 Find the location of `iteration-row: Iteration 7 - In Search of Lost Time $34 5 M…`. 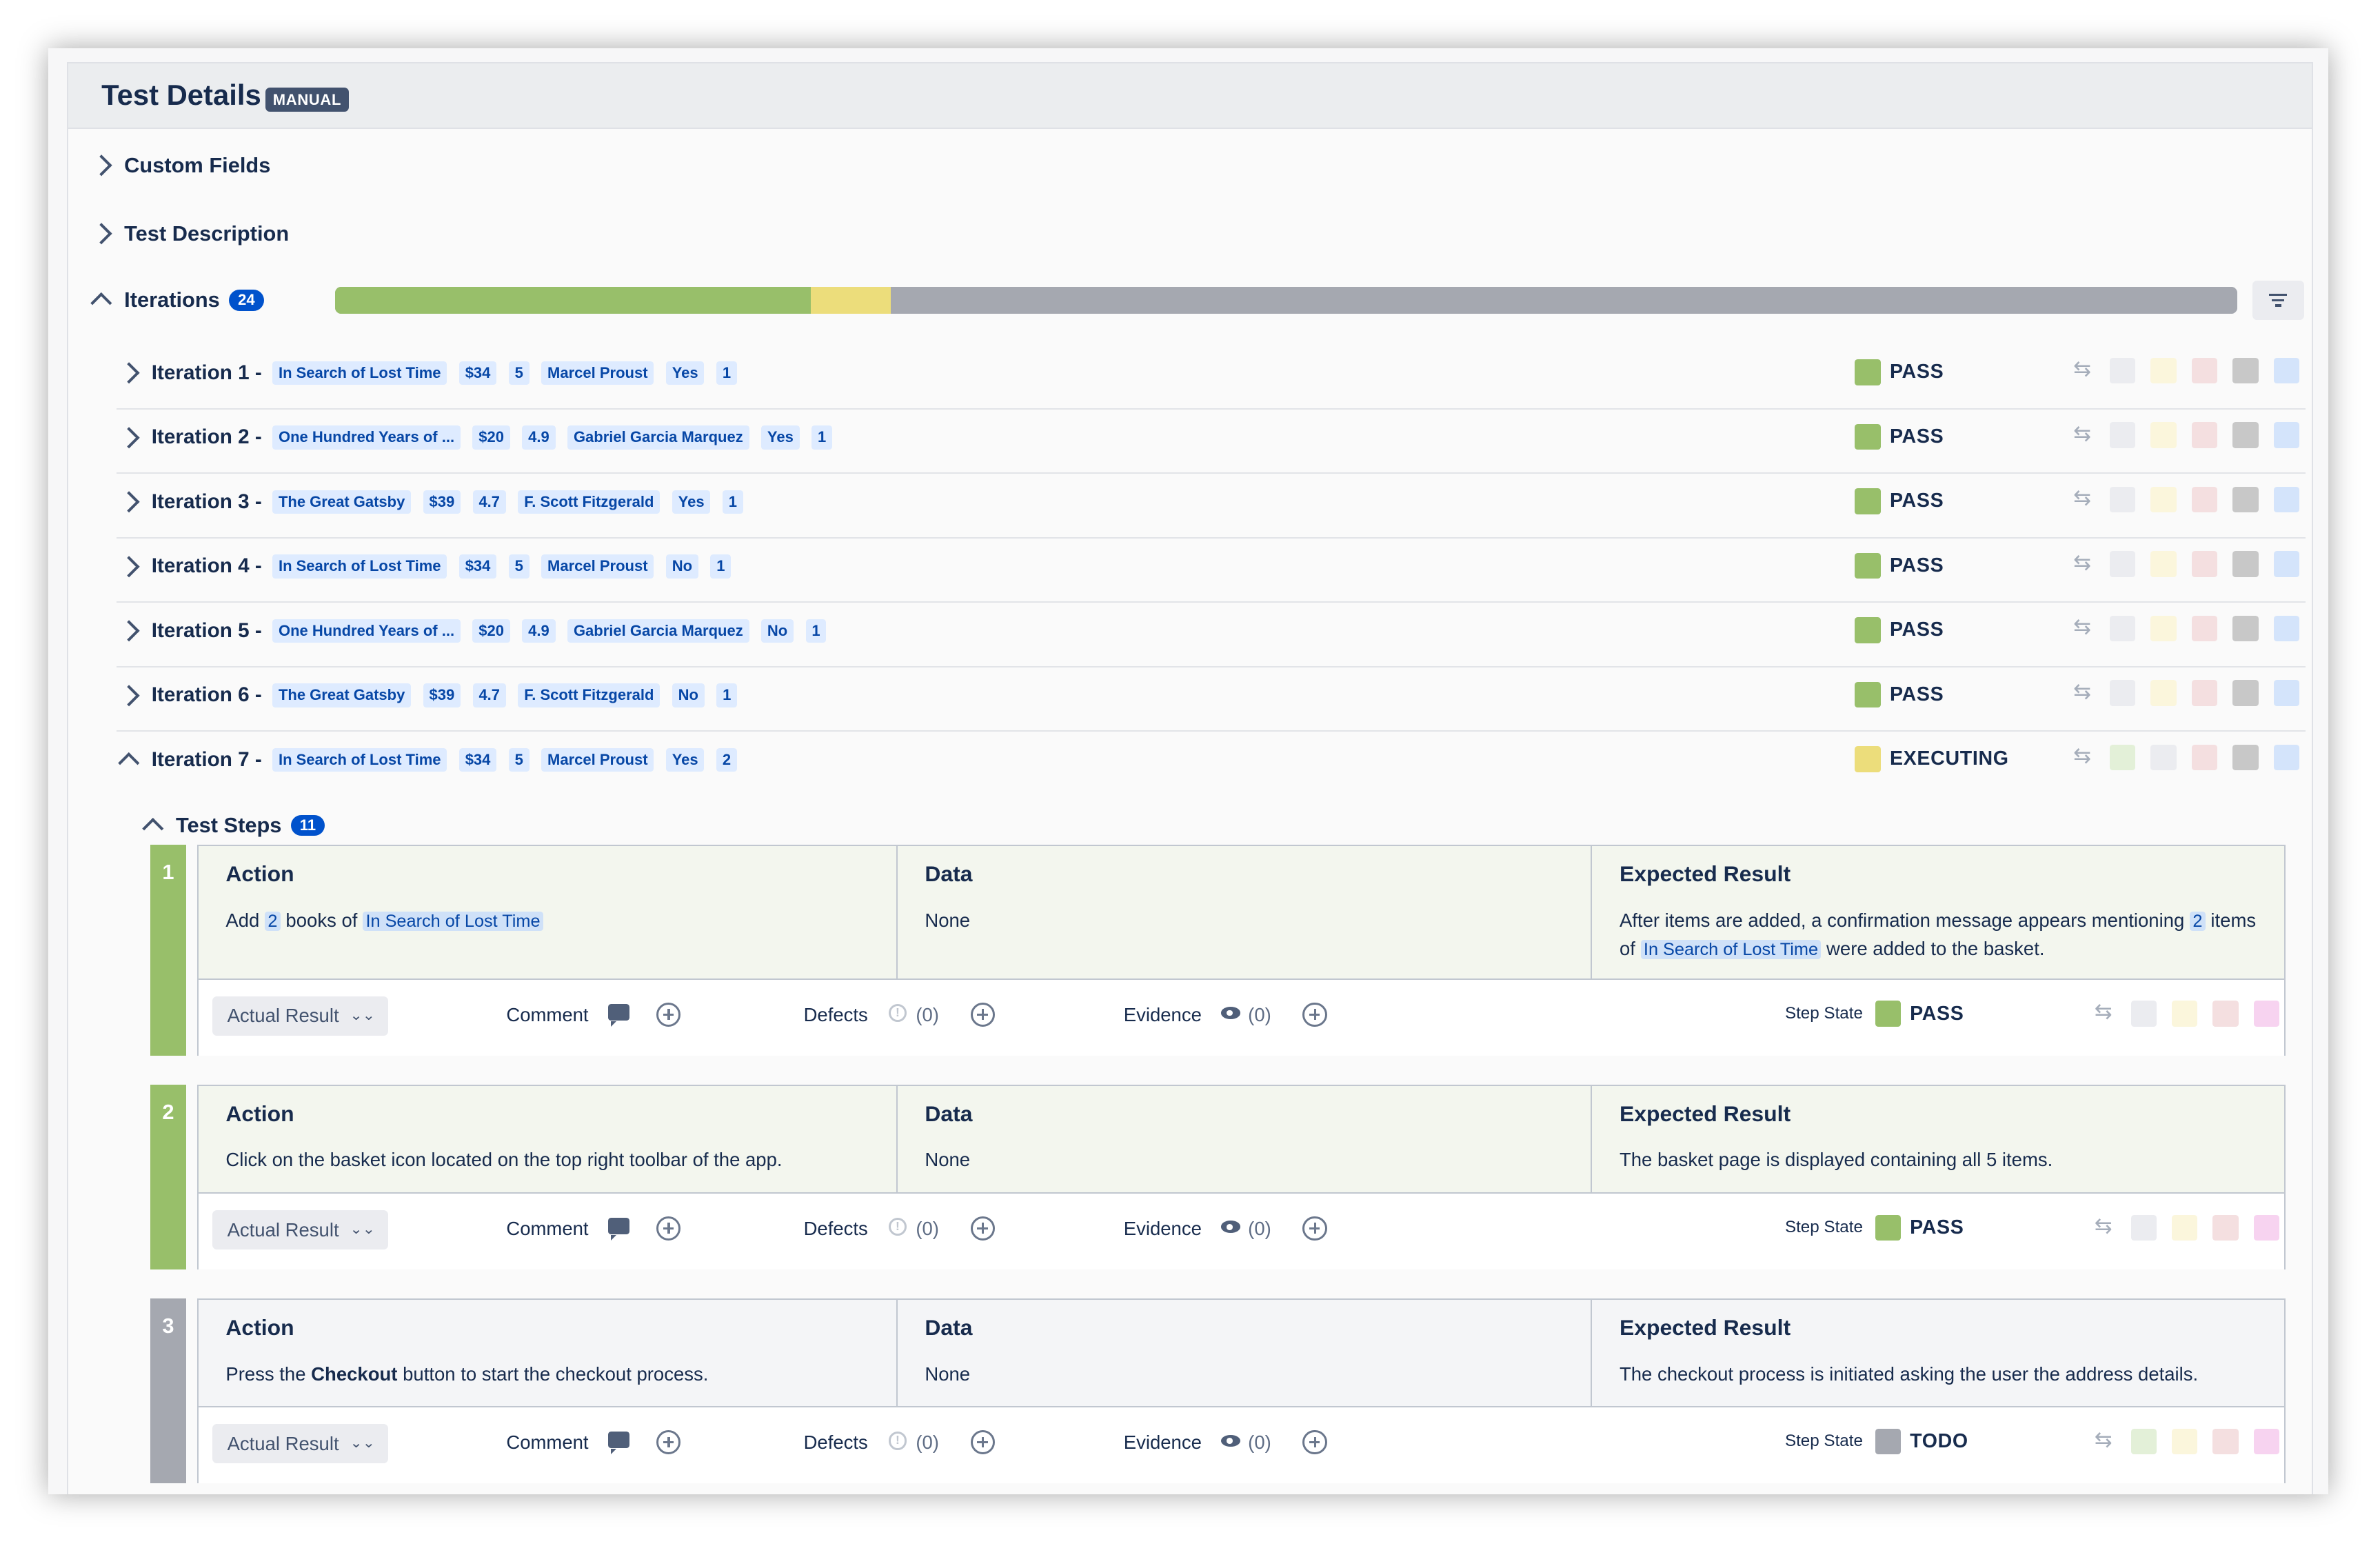

iteration-row: Iteration 7 - In Search of Lost Time $34 5 M… is located at coordinates (1211, 762).